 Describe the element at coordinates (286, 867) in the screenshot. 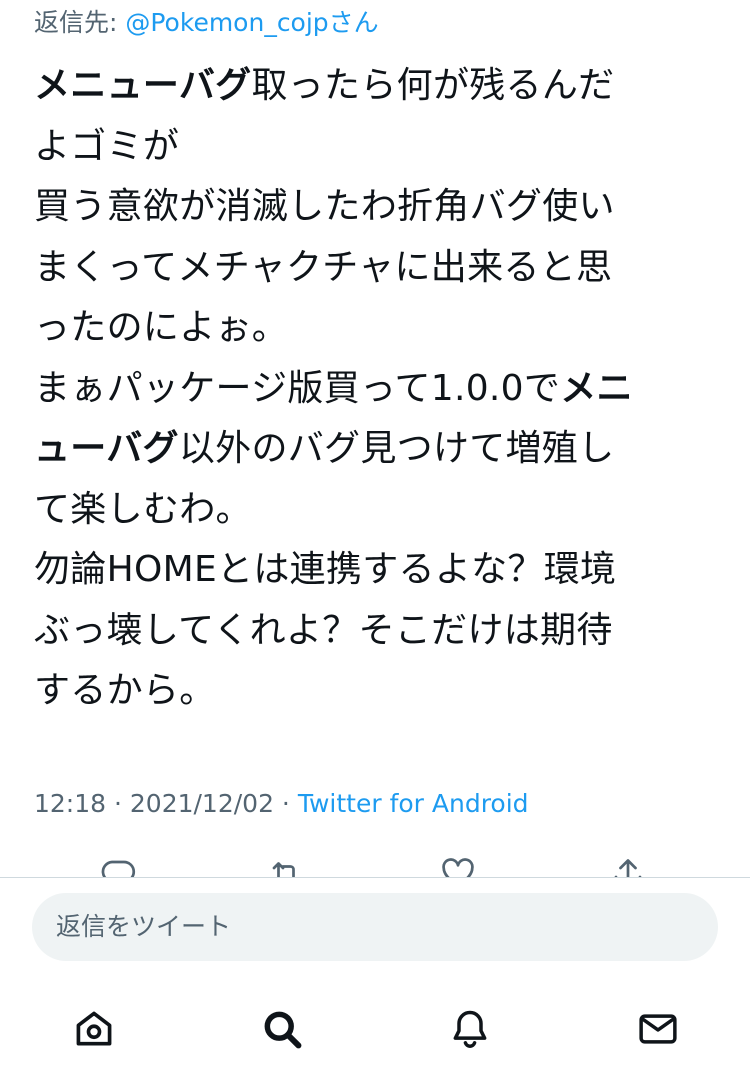

I see `retweet-icon` at that location.